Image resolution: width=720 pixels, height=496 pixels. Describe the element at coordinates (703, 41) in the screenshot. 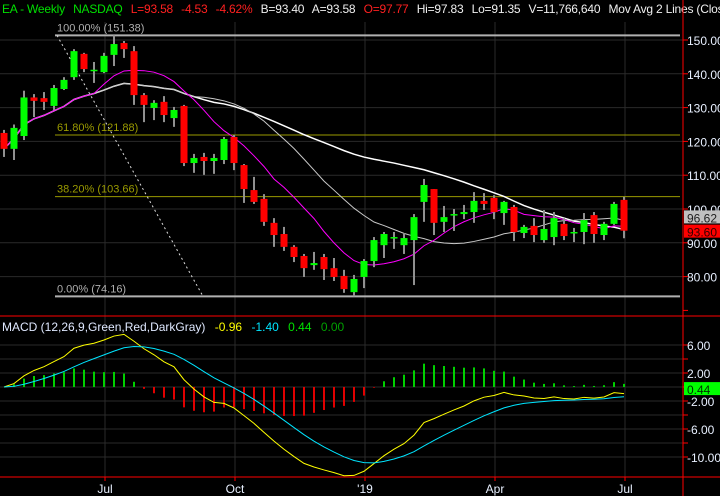

I see `price-tick-label: 150.00` at that location.